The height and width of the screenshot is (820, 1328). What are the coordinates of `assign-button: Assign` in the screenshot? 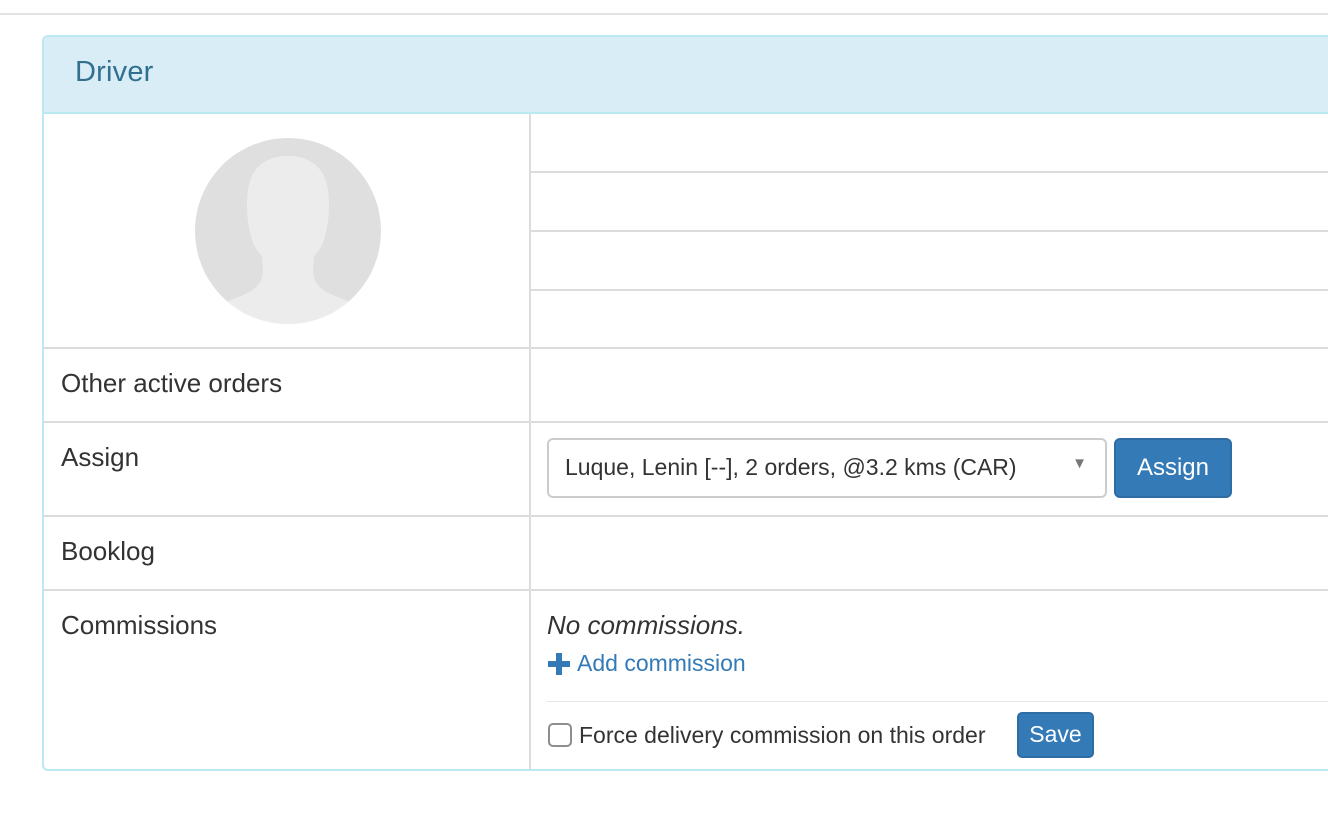 It's located at (1173, 468).